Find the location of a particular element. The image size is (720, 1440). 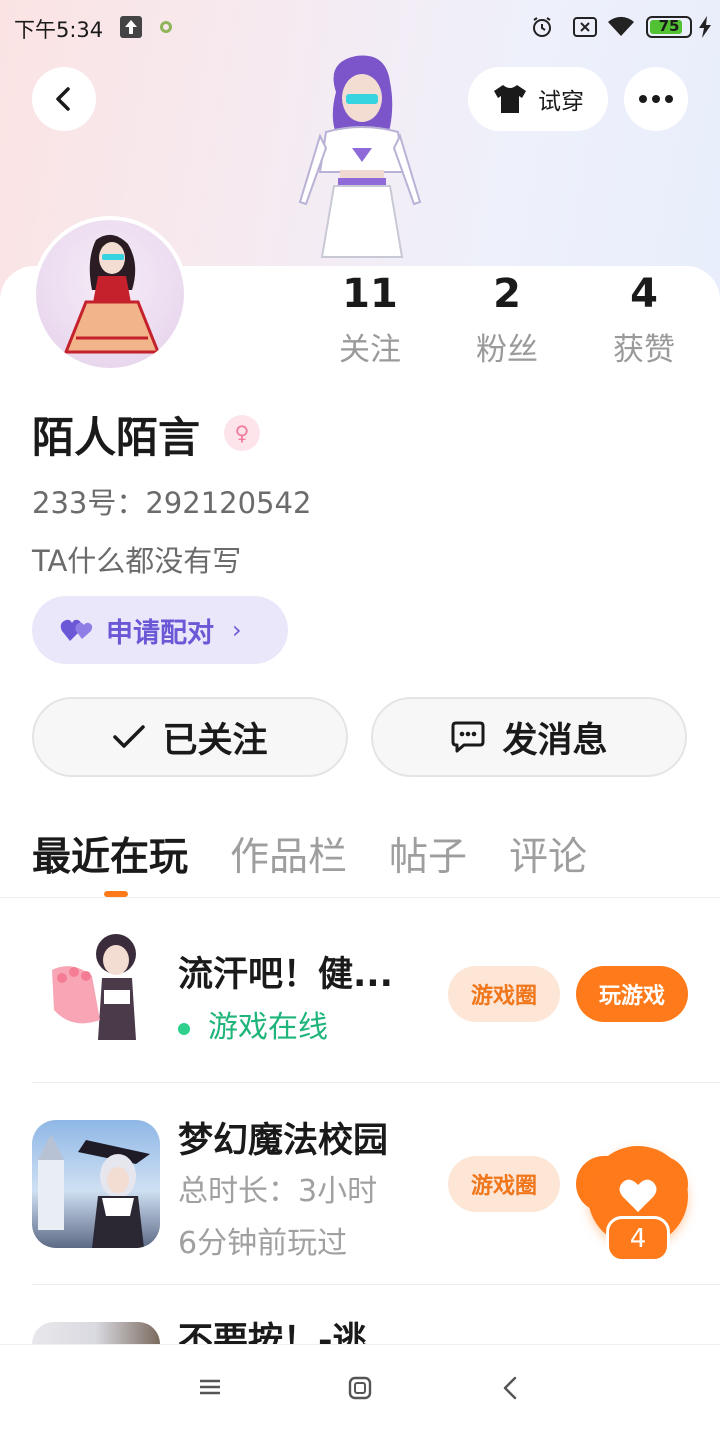

more-options-button is located at coordinates (656, 99).